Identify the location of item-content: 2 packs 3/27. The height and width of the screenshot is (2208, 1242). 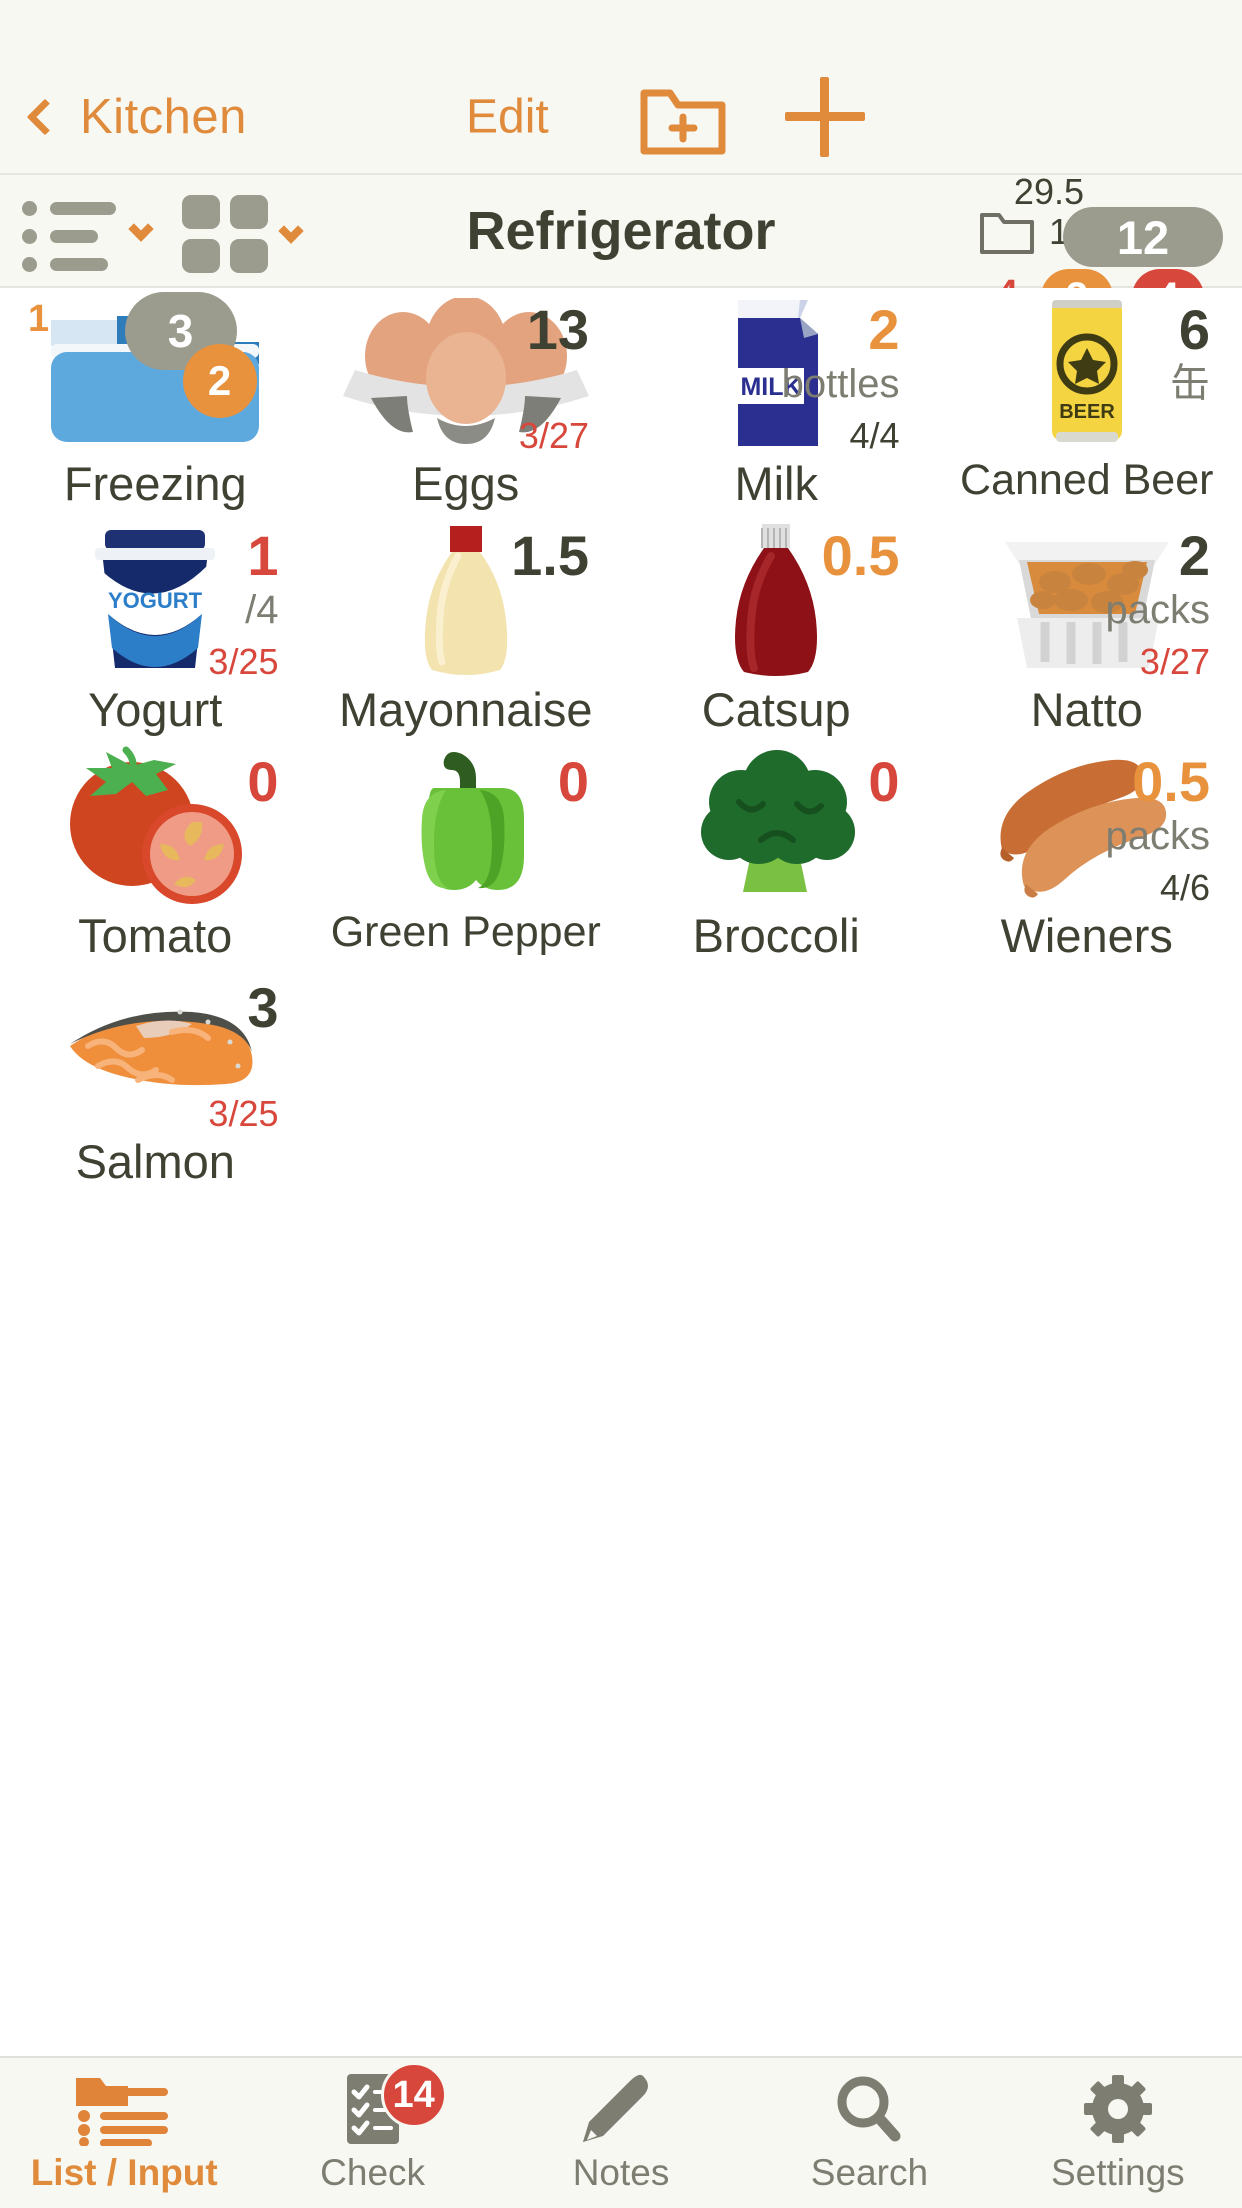
(1087, 600).